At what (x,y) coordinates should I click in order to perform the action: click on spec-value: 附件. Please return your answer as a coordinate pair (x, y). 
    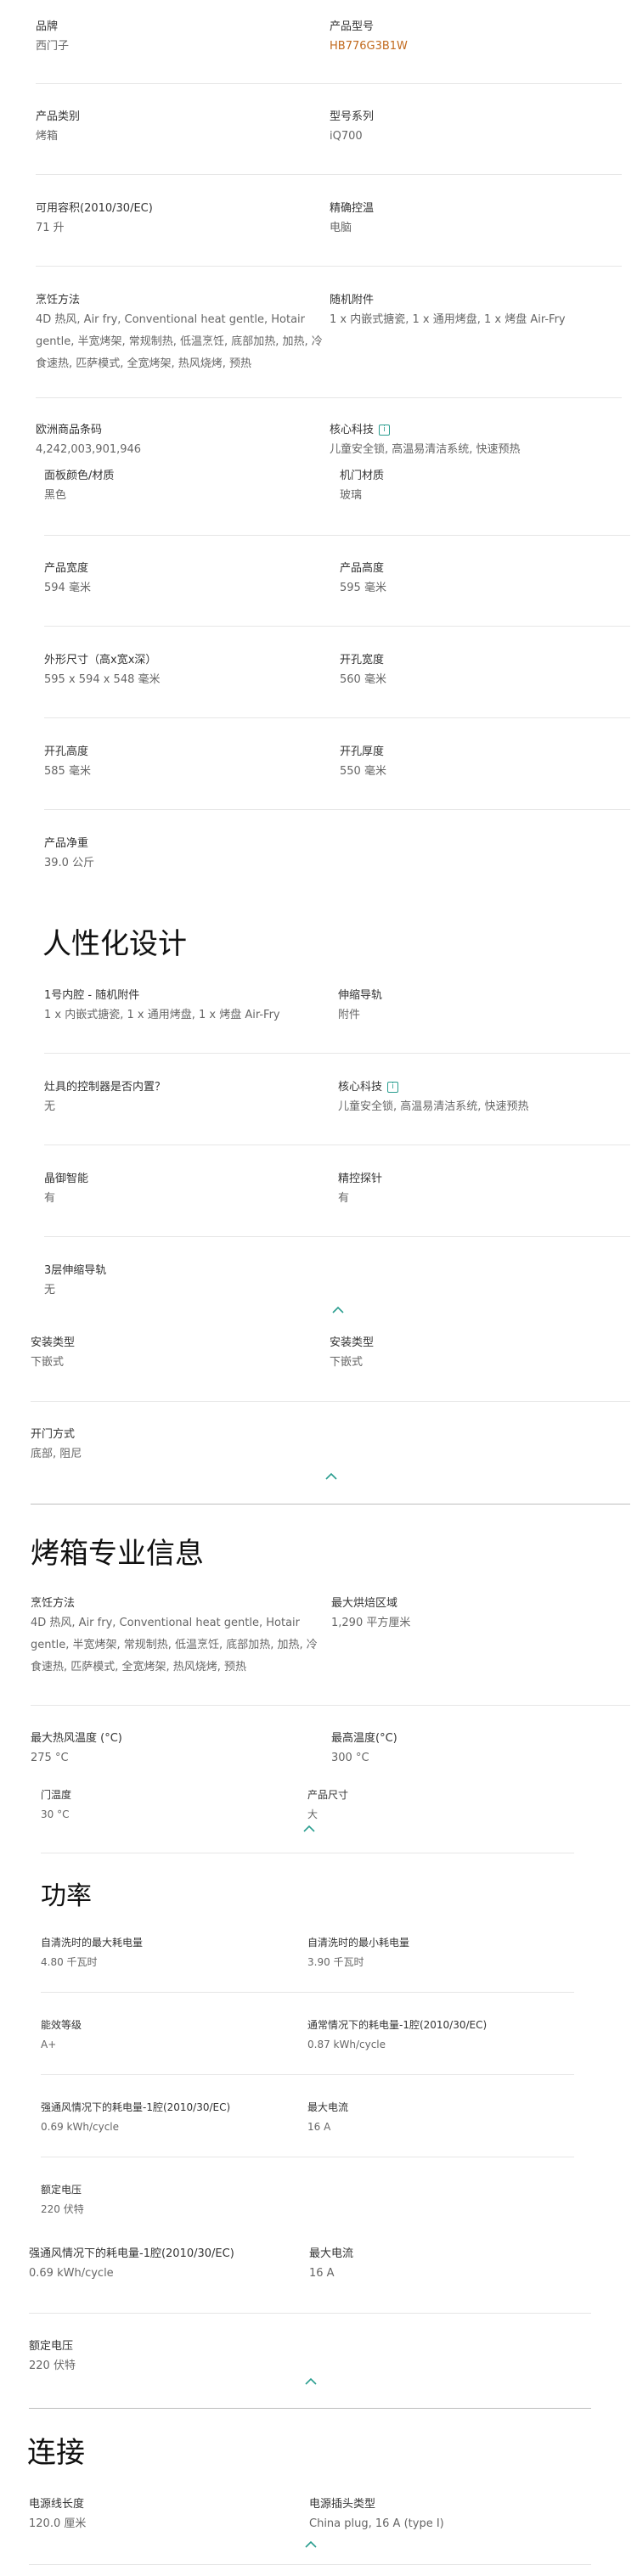
    Looking at the image, I should click on (349, 1015).